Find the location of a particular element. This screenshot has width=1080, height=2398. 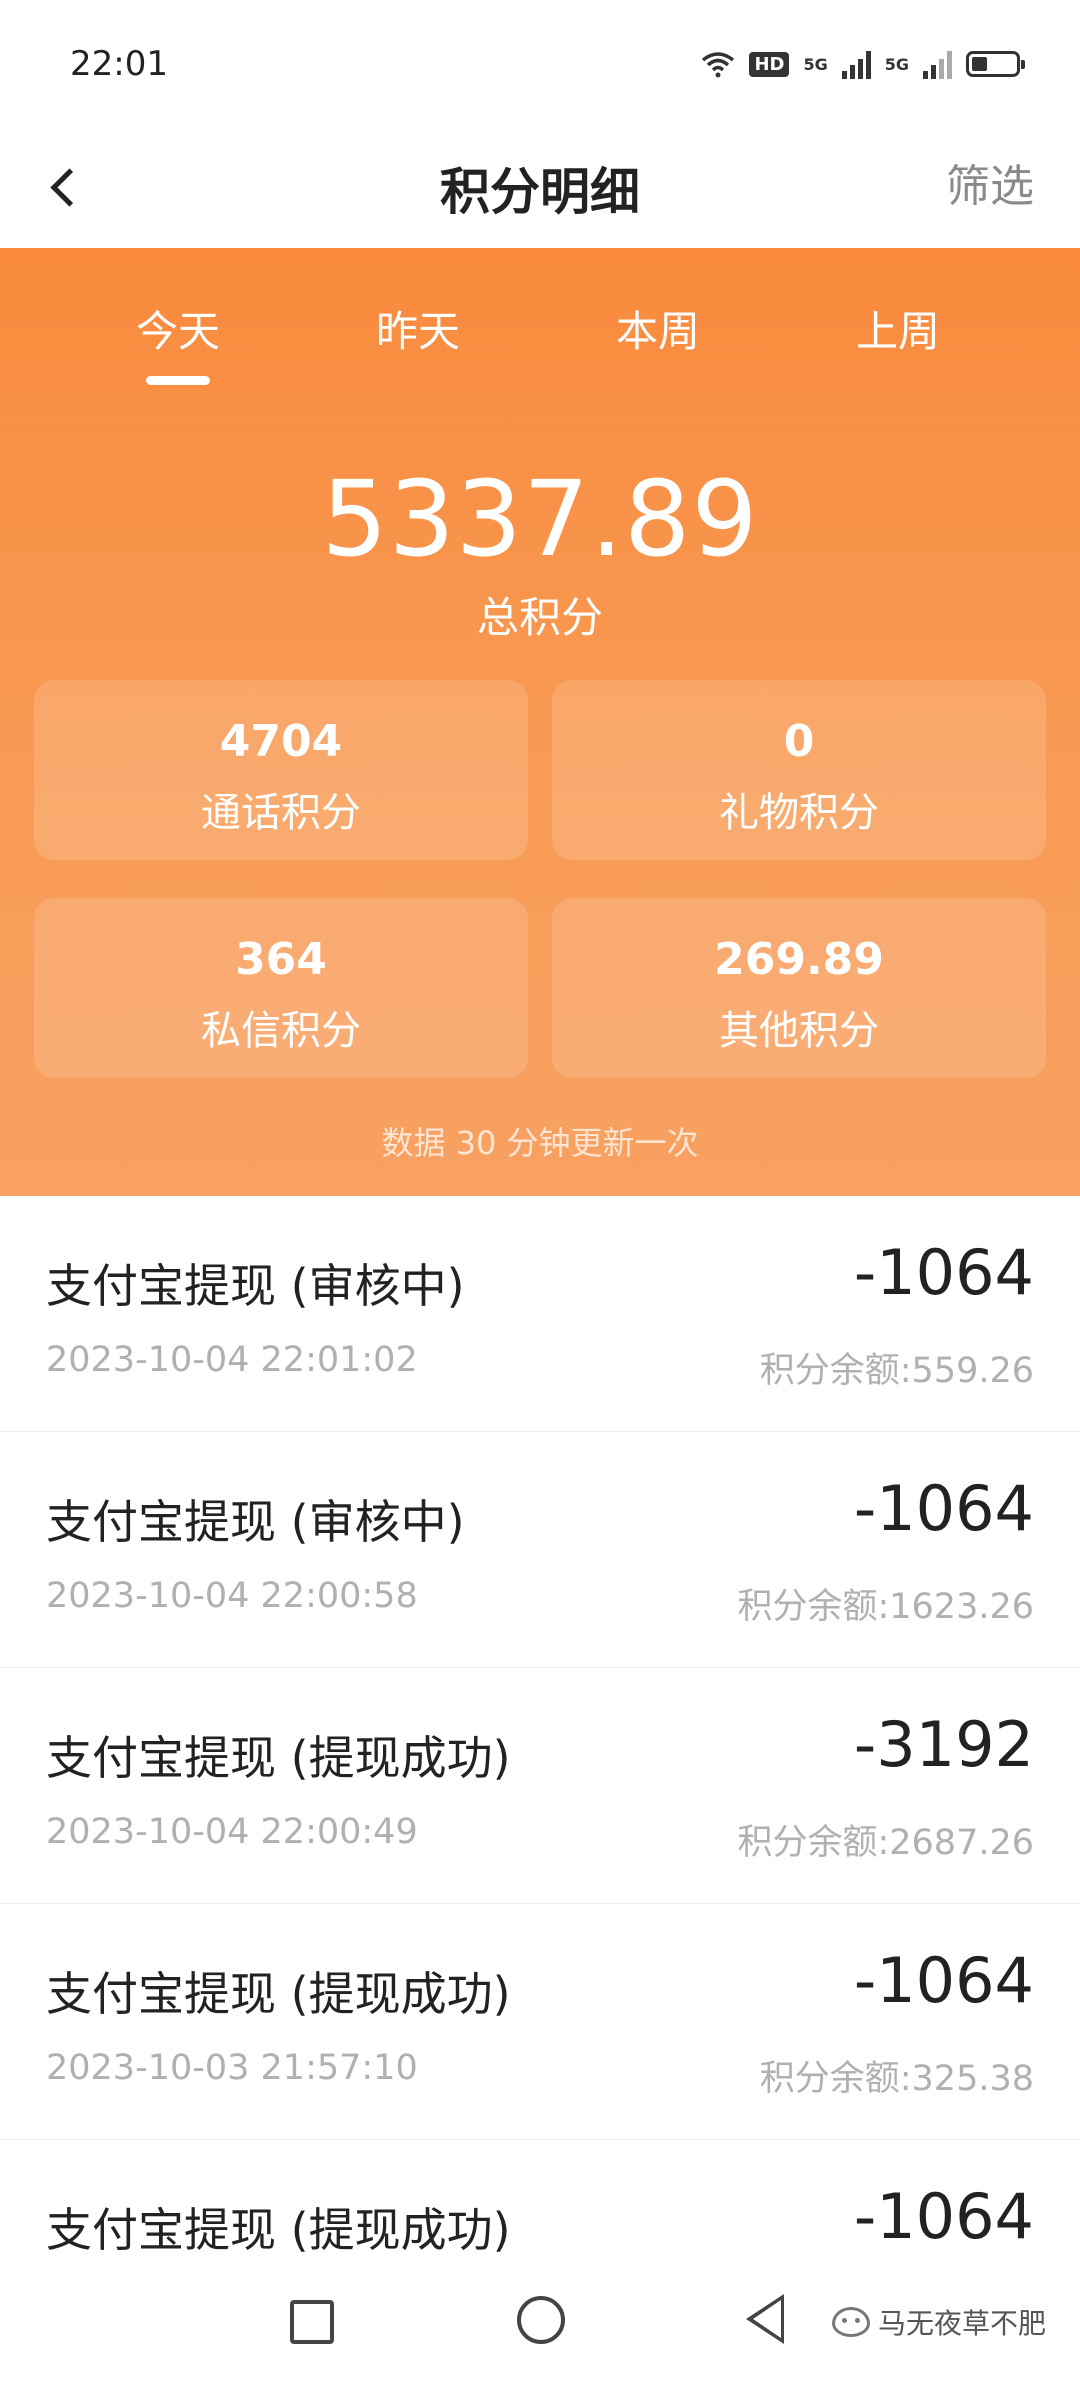

filter-button: 筛选 is located at coordinates (990, 182).